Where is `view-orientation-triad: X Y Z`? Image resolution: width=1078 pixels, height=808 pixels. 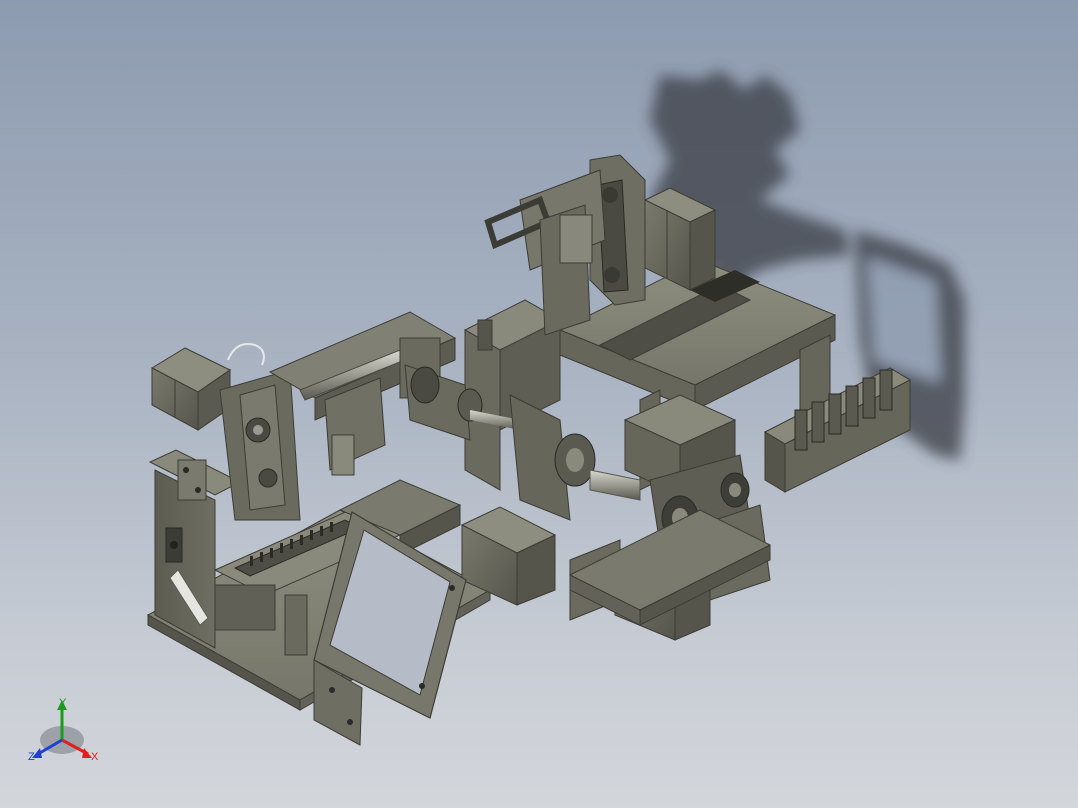
view-orientation-triad: X Y Z is located at coordinates (67, 732).